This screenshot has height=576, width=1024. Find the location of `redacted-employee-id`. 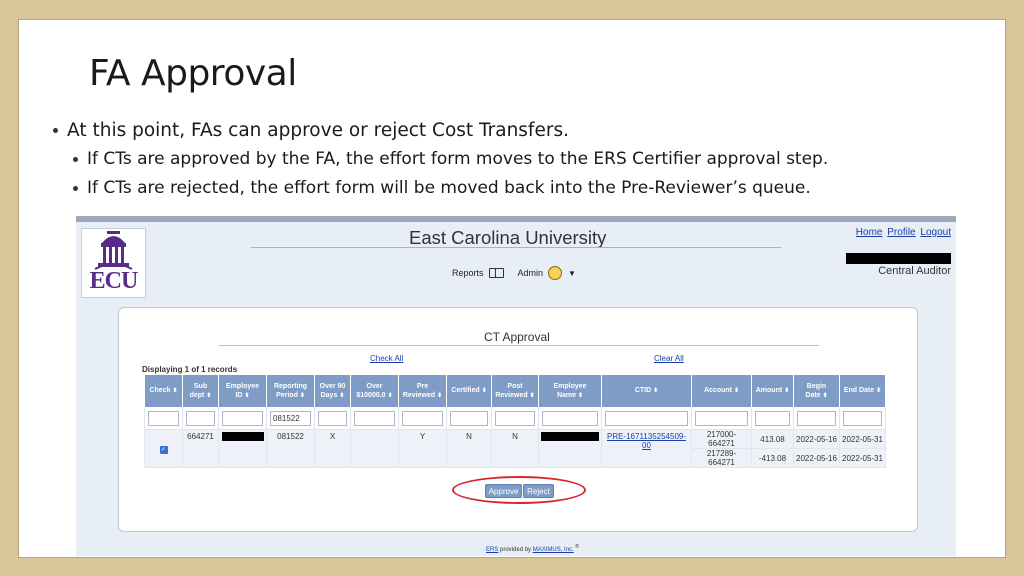

redacted-employee-id is located at coordinates (242, 437).